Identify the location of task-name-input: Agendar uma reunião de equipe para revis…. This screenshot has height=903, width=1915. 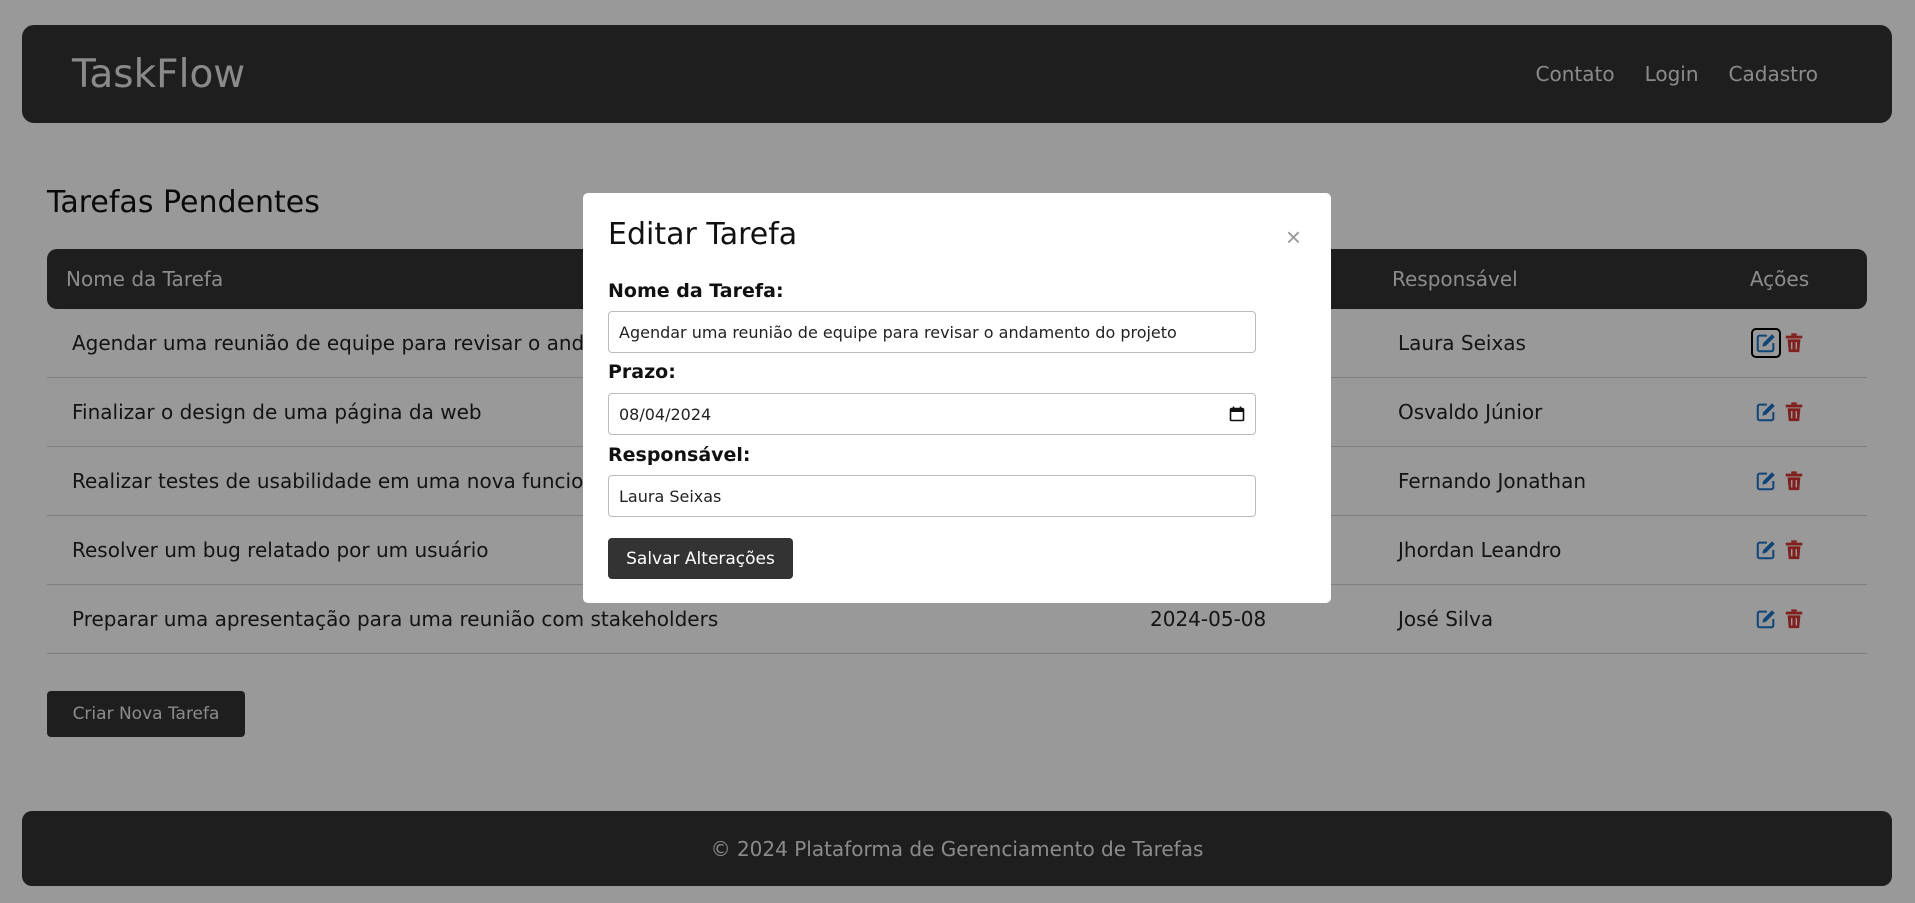
(932, 332).